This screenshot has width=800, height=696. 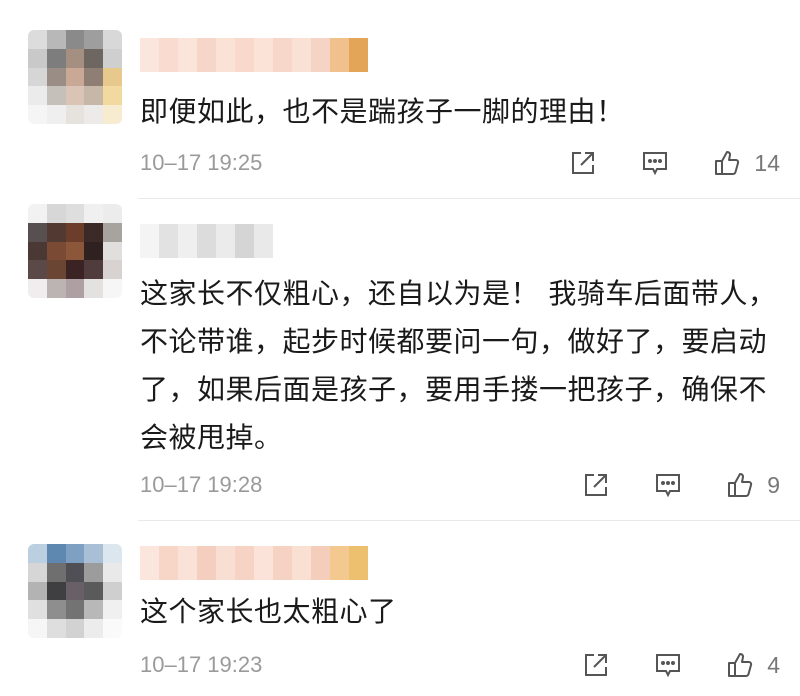 What do you see at coordinates (268, 611) in the screenshot?
I see `comment-text: 这个家长也太粗心了` at bounding box center [268, 611].